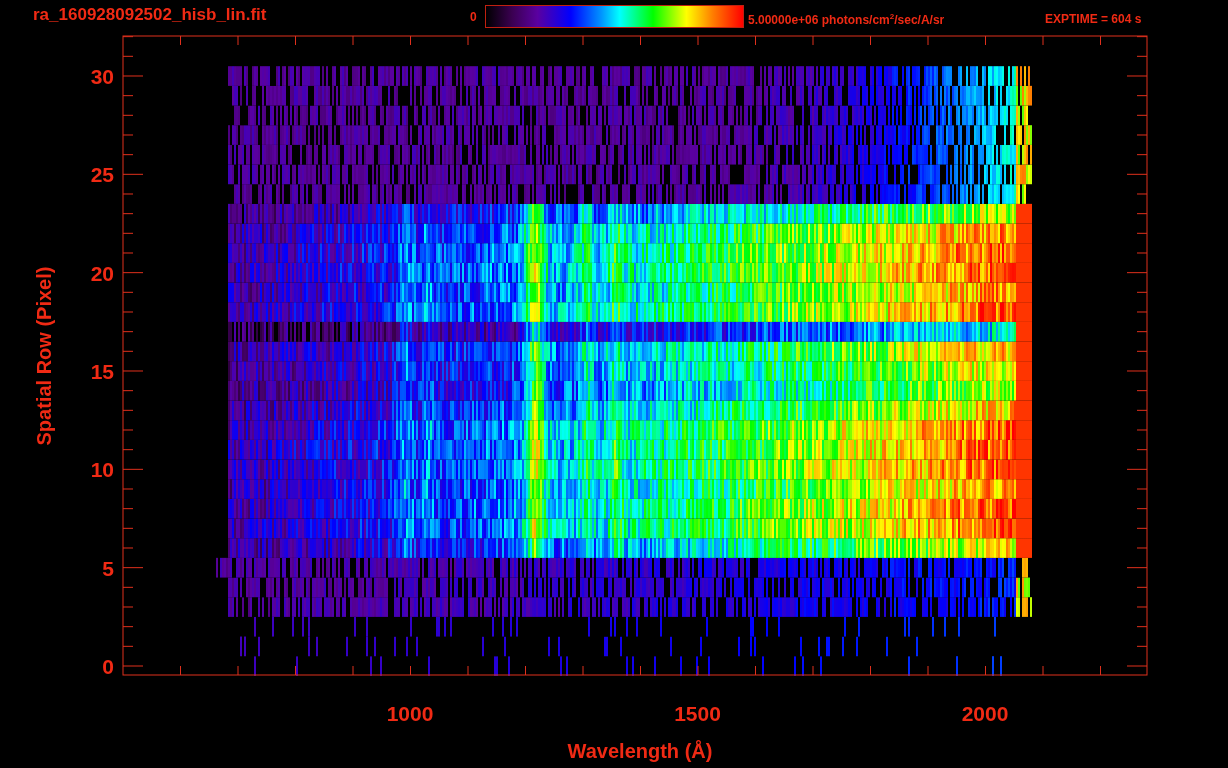  Describe the element at coordinates (102, 76) in the screenshot. I see `y-tick-label: 30` at that location.